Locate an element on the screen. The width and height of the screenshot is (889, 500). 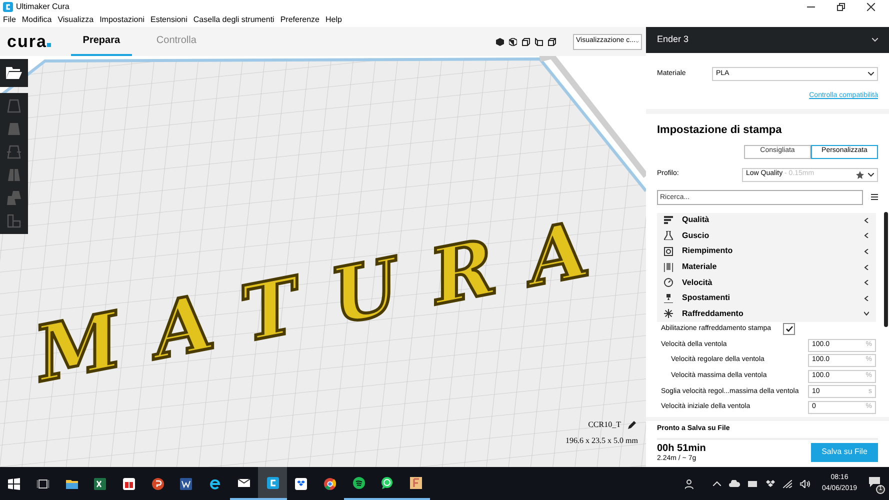
menu-item: Casella degli strumenti is located at coordinates (233, 20).